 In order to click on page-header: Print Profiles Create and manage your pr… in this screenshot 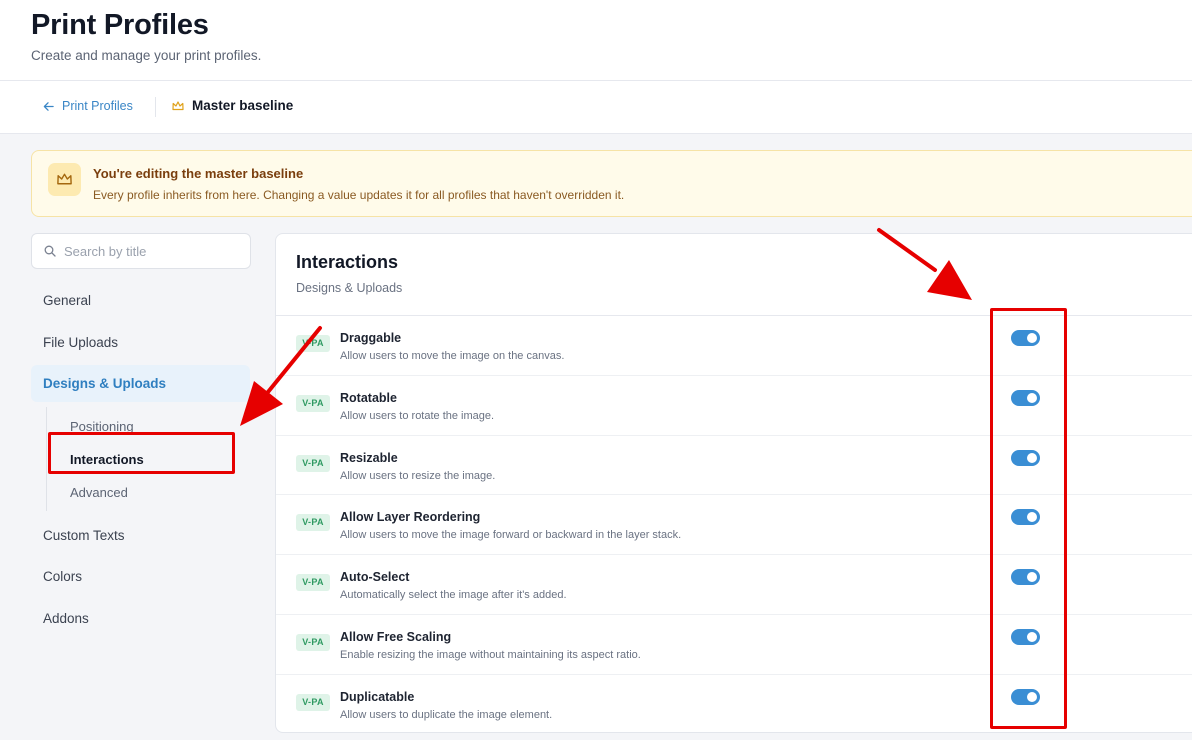, I will do `click(596, 40)`.